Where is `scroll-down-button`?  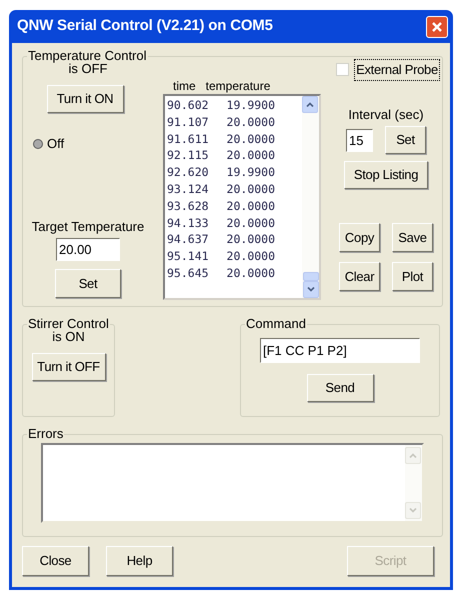 scroll-down-button is located at coordinates (310, 289).